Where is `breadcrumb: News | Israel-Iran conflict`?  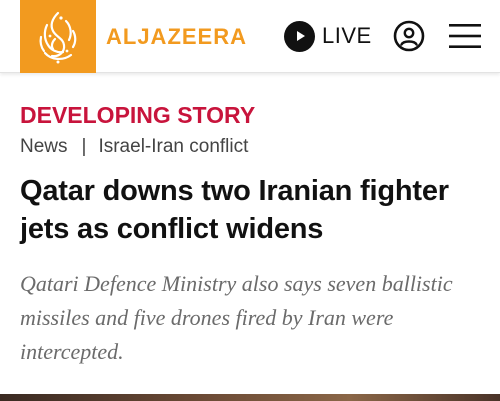 breadcrumb: News | Israel-Iran conflict is located at coordinates (134, 147).